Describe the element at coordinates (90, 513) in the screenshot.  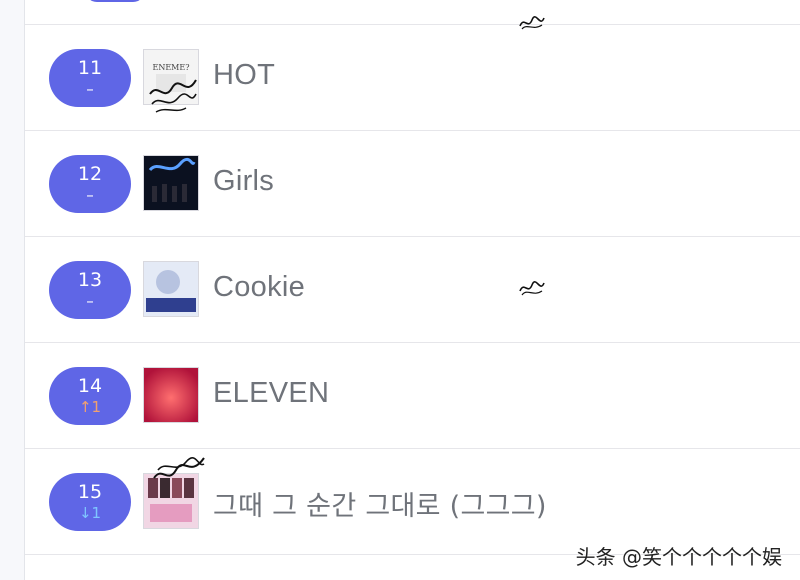
I see `rank-change: ↓1` at that location.